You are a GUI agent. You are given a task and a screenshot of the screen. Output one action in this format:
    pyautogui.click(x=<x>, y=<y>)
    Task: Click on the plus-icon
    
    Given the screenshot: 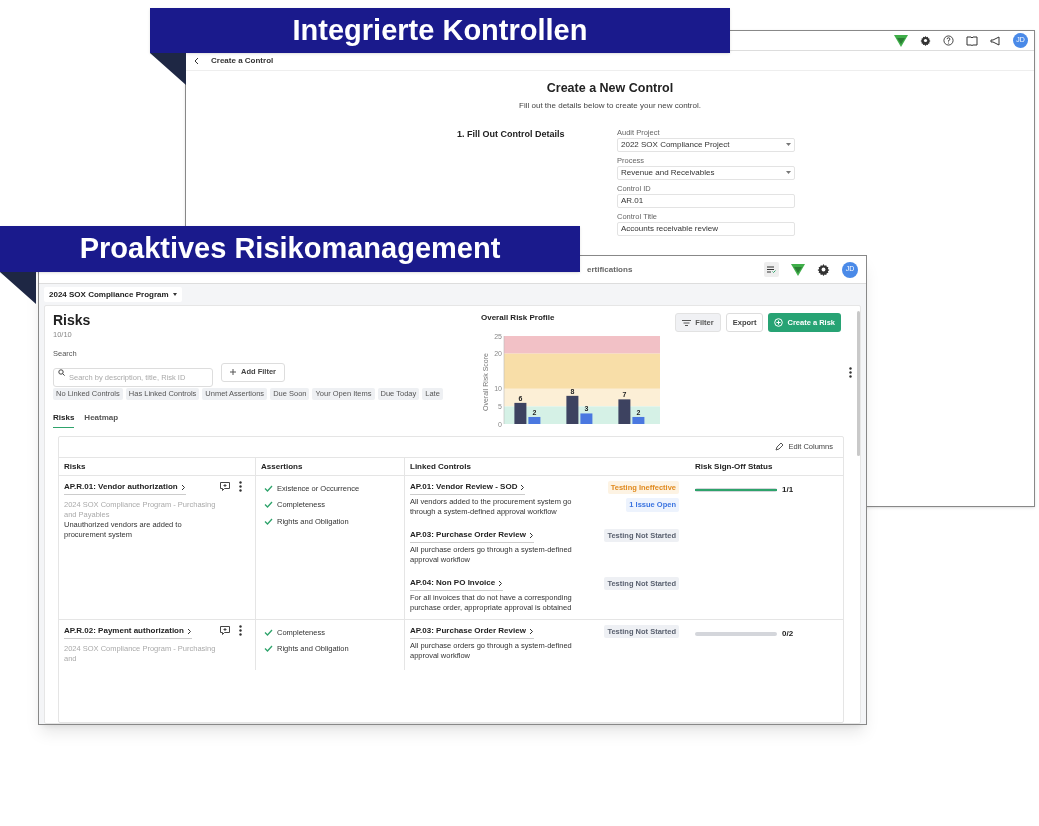 What is the action you would take?
    pyautogui.click(x=233, y=372)
    